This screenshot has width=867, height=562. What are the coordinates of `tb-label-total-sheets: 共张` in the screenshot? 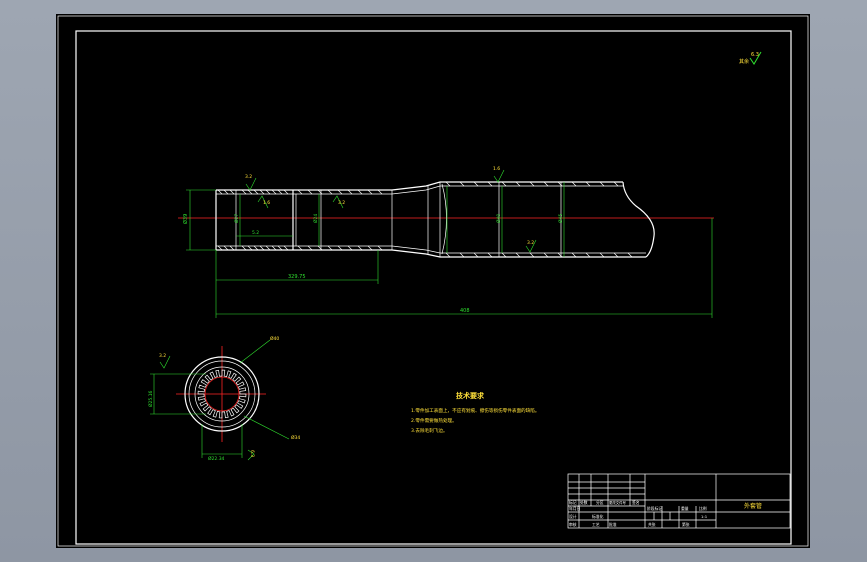 It's located at (652, 524).